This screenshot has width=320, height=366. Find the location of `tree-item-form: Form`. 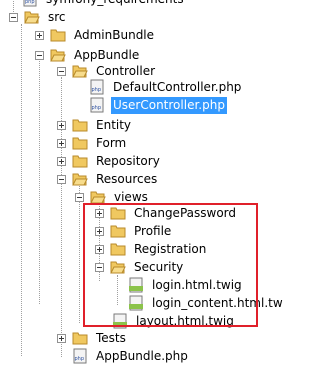

tree-item-form: Form is located at coordinates (92, 143).